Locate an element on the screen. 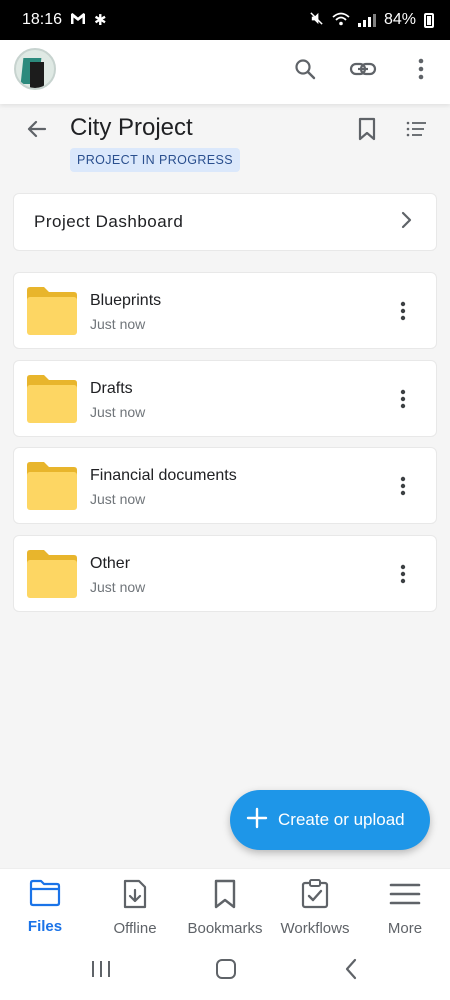  nav-item-files: Files is located at coordinates (45, 906).